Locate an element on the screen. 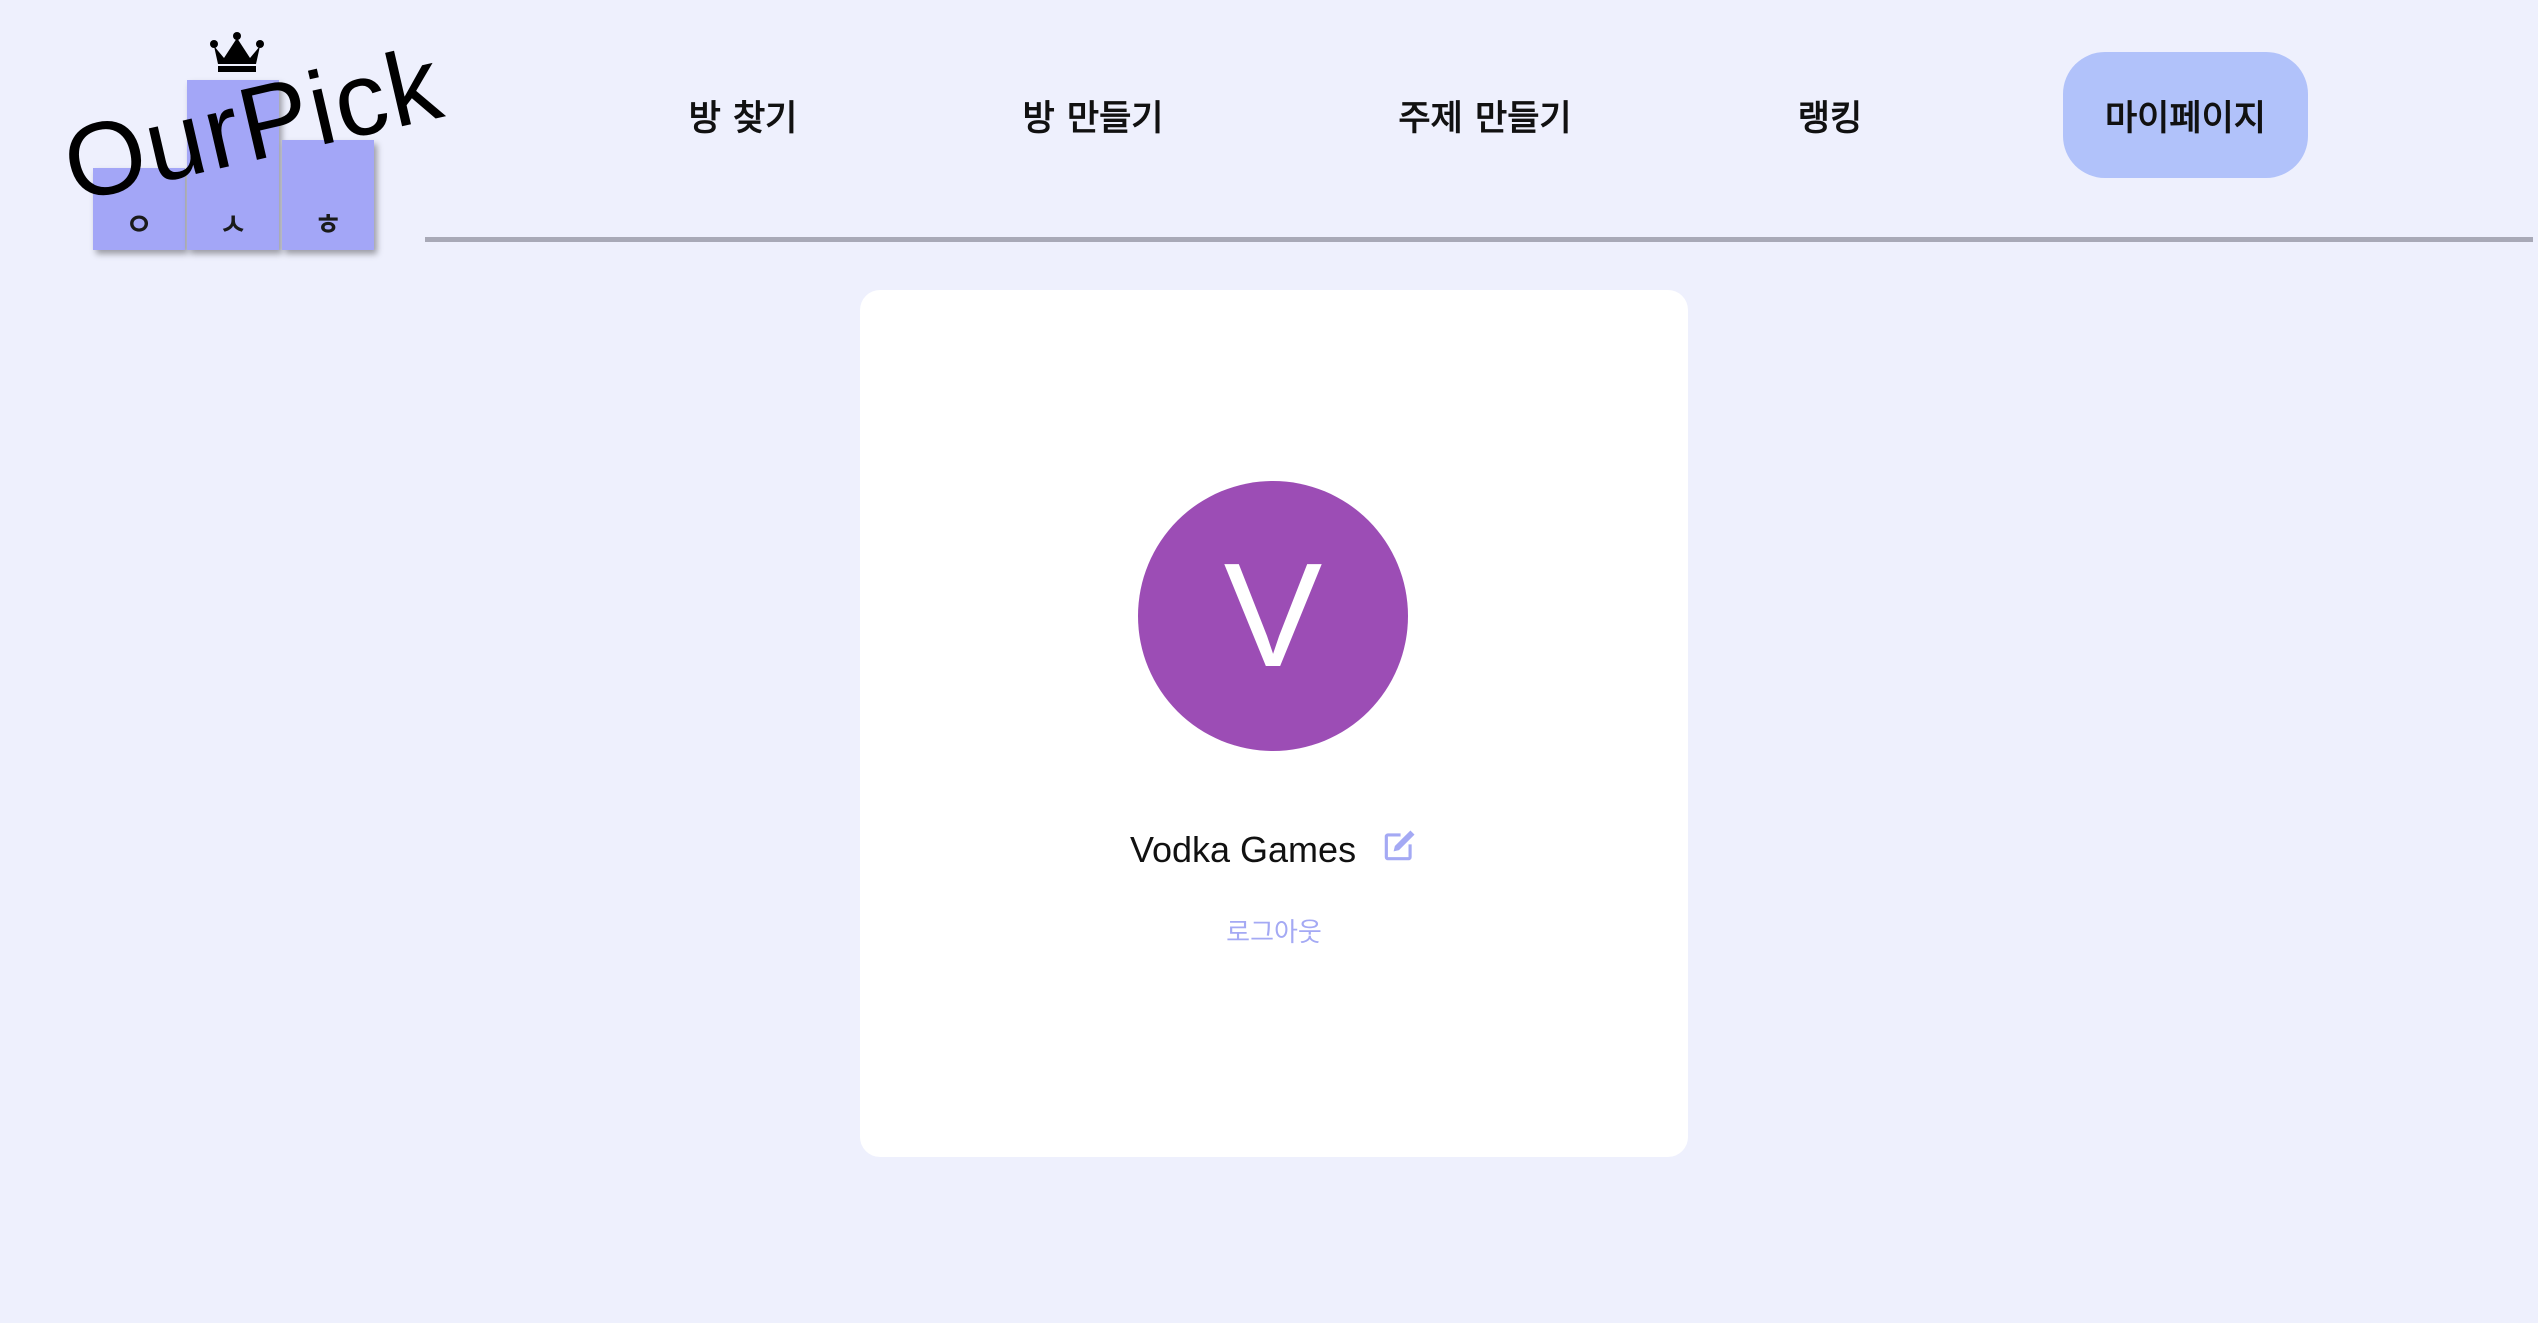  user-name-row: Vodka Games is located at coordinates (1274, 850).